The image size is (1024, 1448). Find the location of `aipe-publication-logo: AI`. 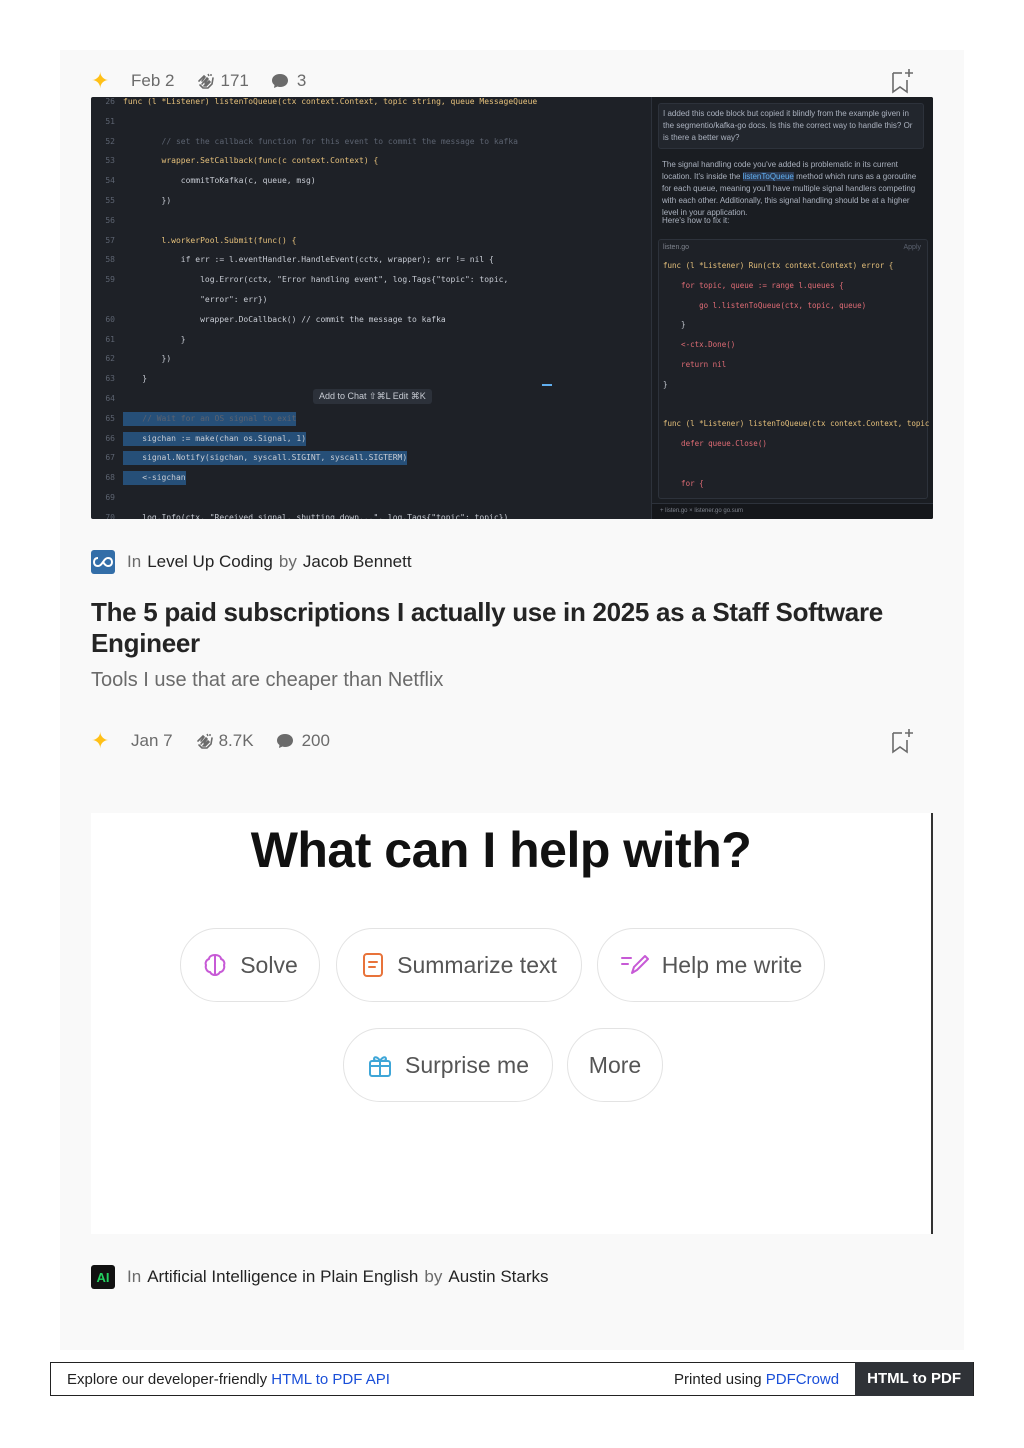

aipe-publication-logo: AI is located at coordinates (103, 1277).